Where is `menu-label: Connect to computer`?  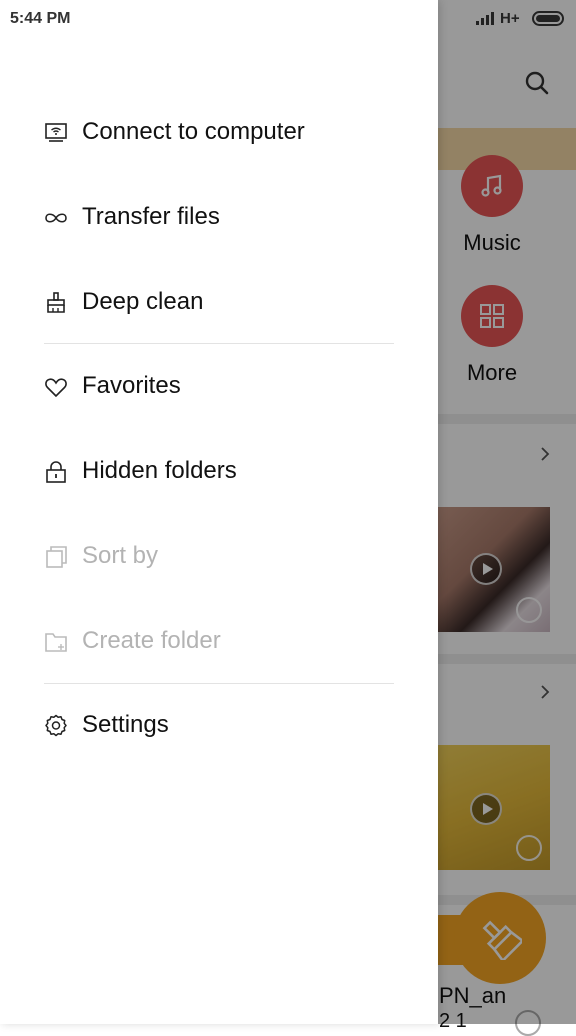 menu-label: Connect to computer is located at coordinates (193, 131).